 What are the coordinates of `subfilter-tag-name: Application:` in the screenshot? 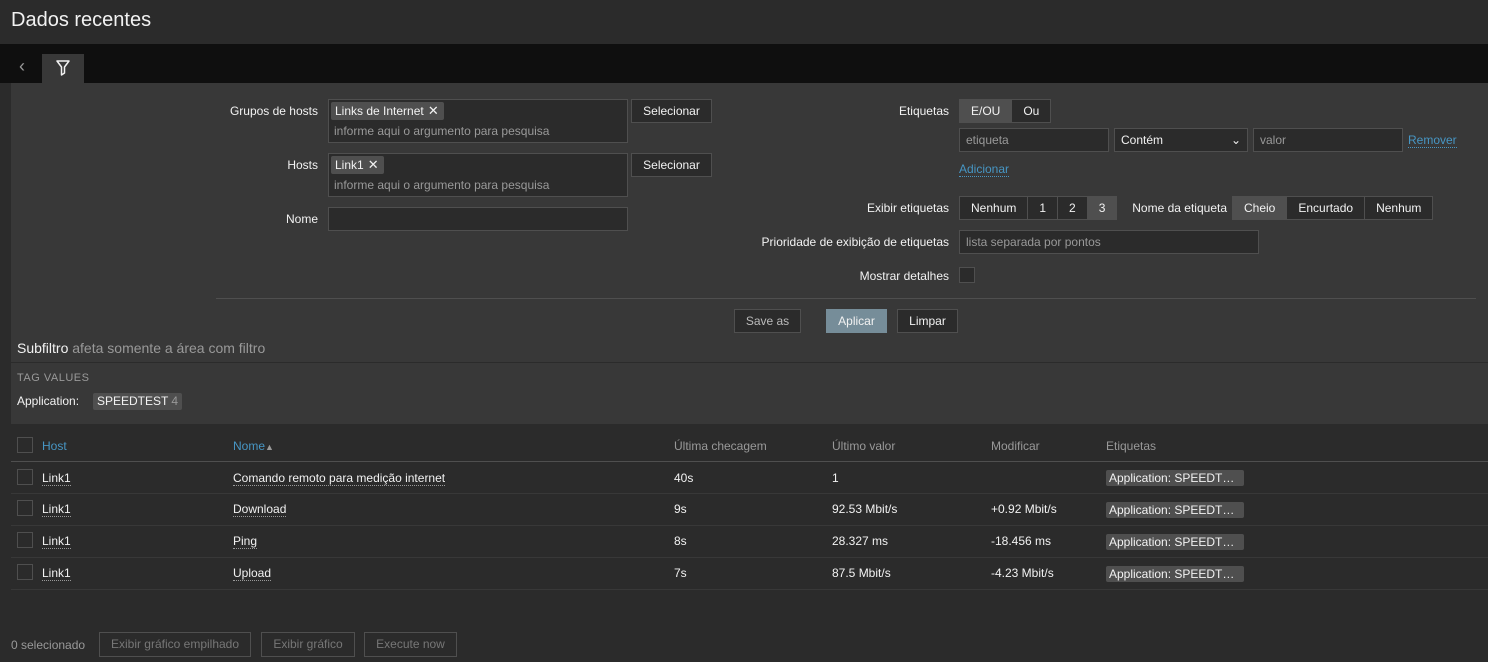 It's located at (48, 401).